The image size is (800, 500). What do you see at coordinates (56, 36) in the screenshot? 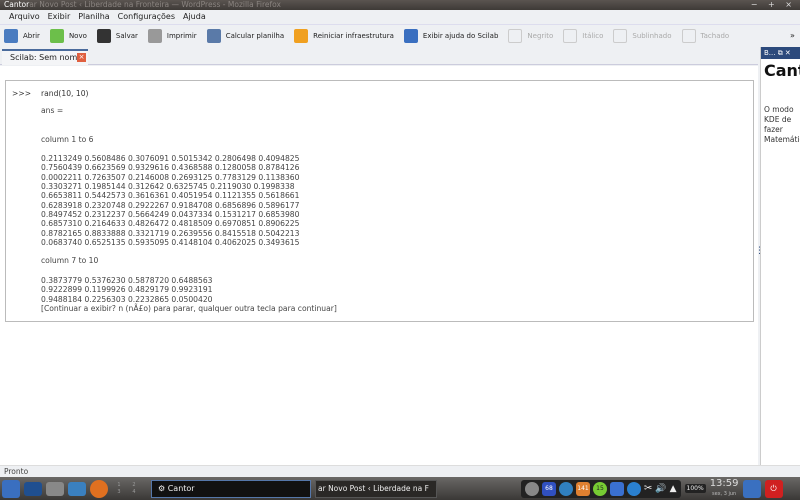
I see `new-document-icon` at bounding box center [56, 36].